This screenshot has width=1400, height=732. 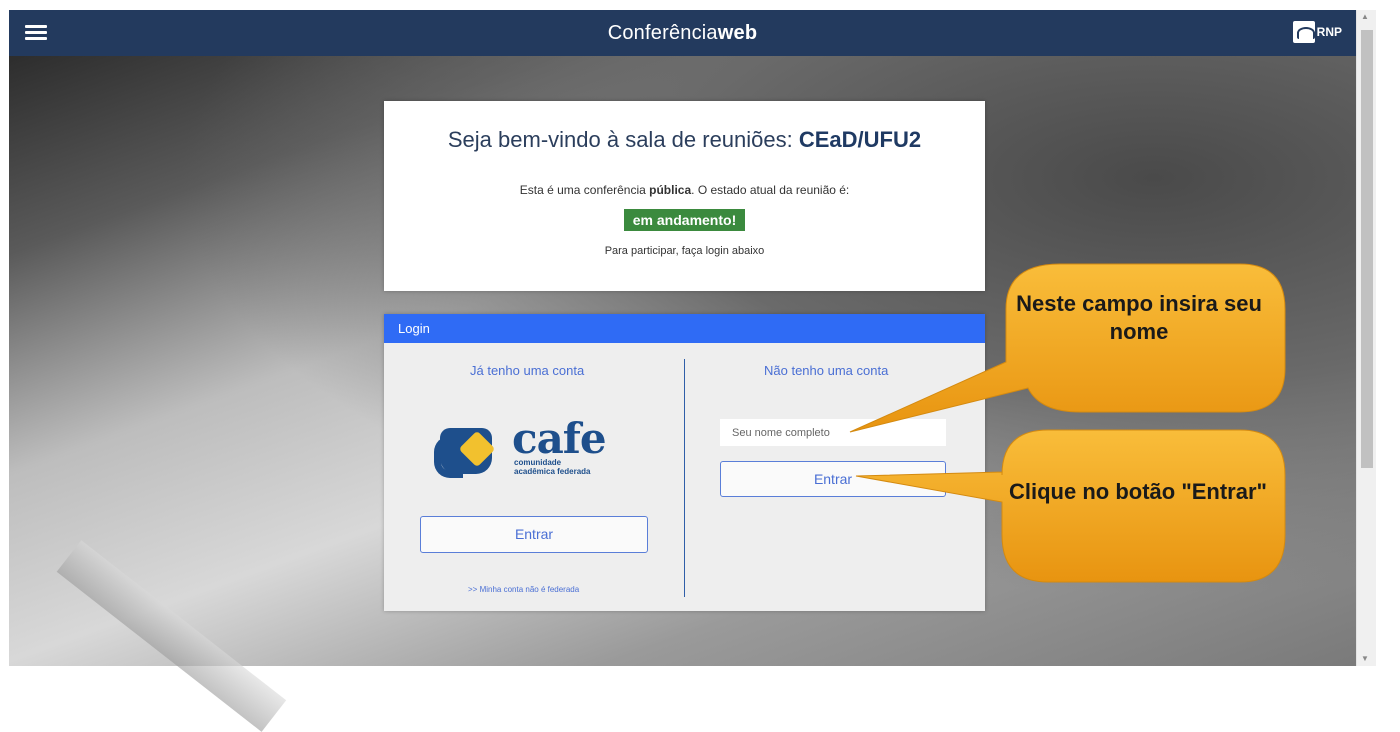 I want to click on has-account-title: Já tenho uma conta, so click(x=527, y=370).